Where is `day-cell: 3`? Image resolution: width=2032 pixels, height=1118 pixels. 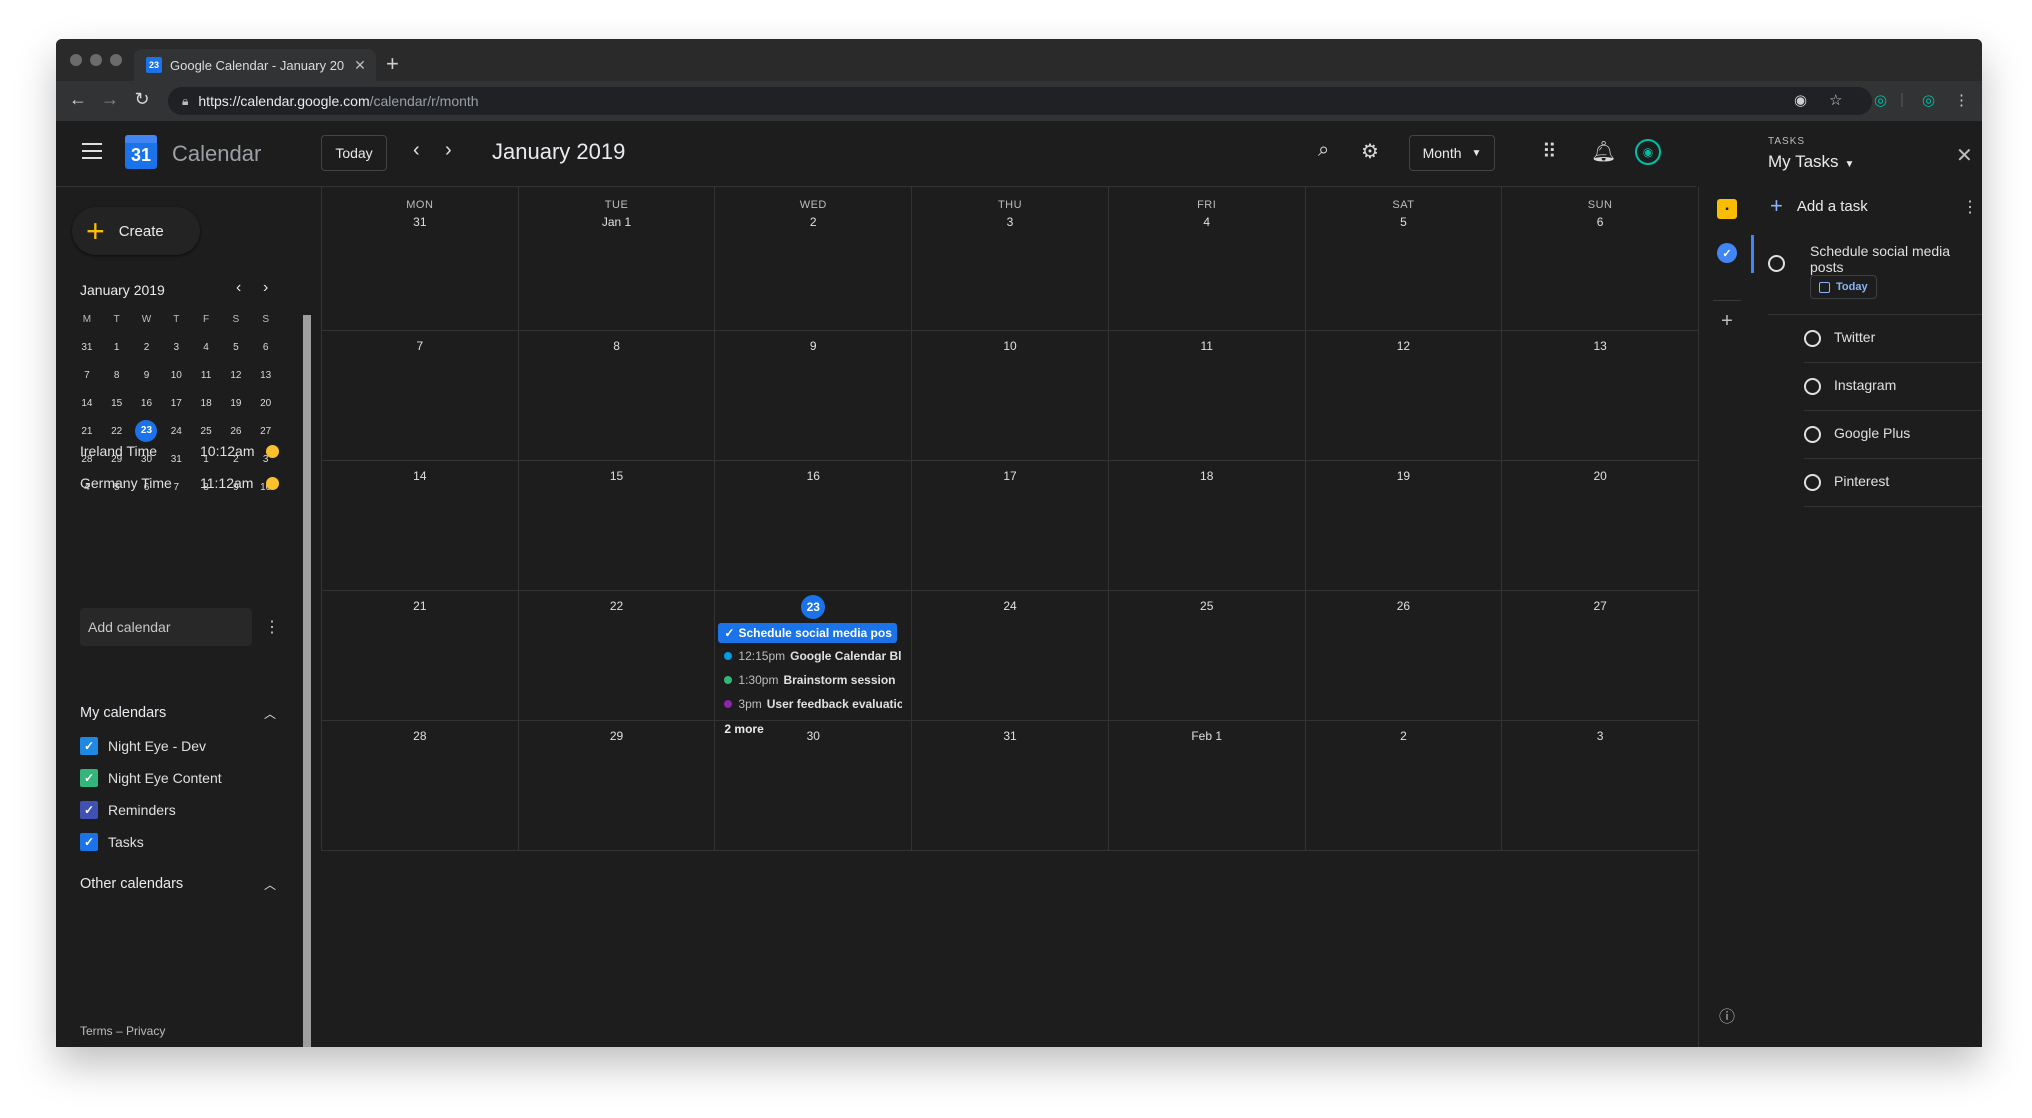 day-cell: 3 is located at coordinates (1599, 785).